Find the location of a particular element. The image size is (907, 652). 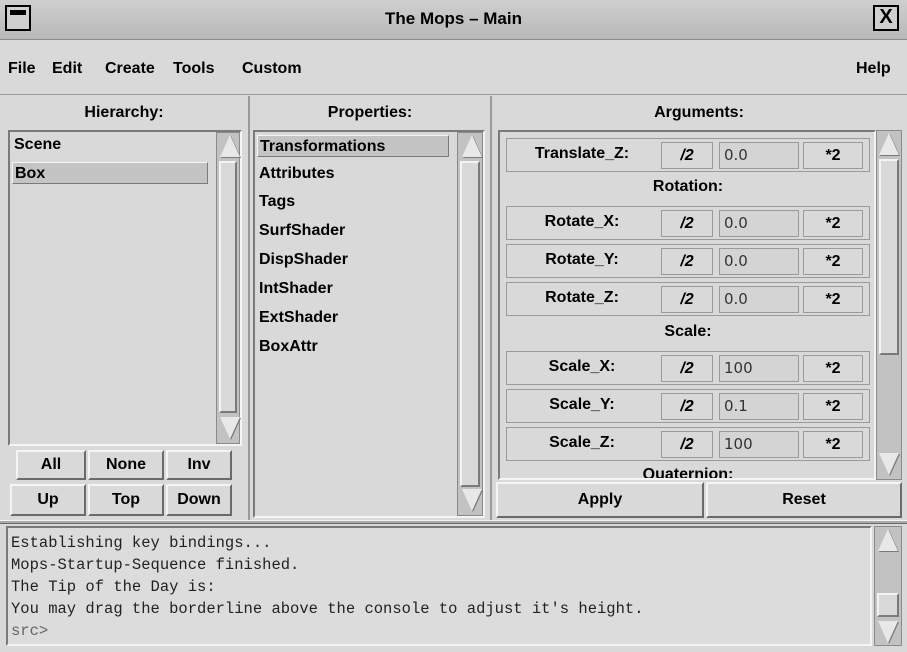

list-item: Scene is located at coordinates (110, 145).